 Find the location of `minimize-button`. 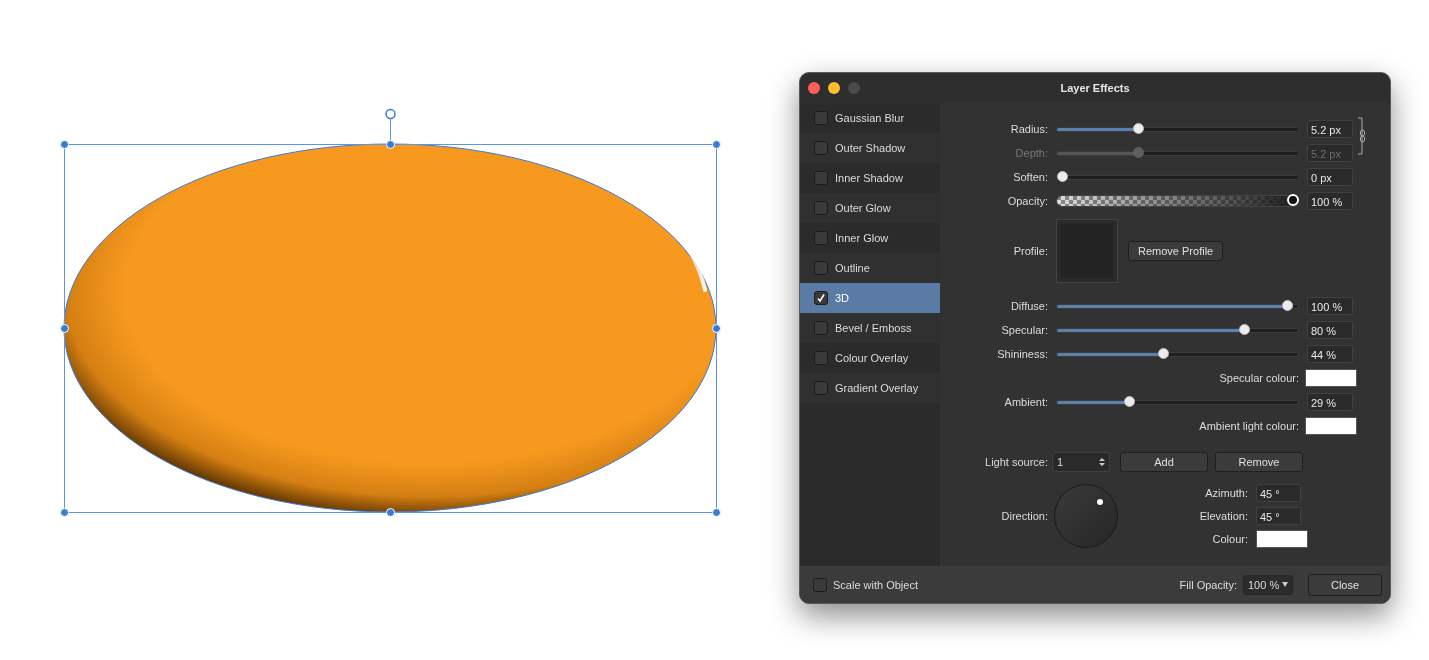

minimize-button is located at coordinates (834, 88).